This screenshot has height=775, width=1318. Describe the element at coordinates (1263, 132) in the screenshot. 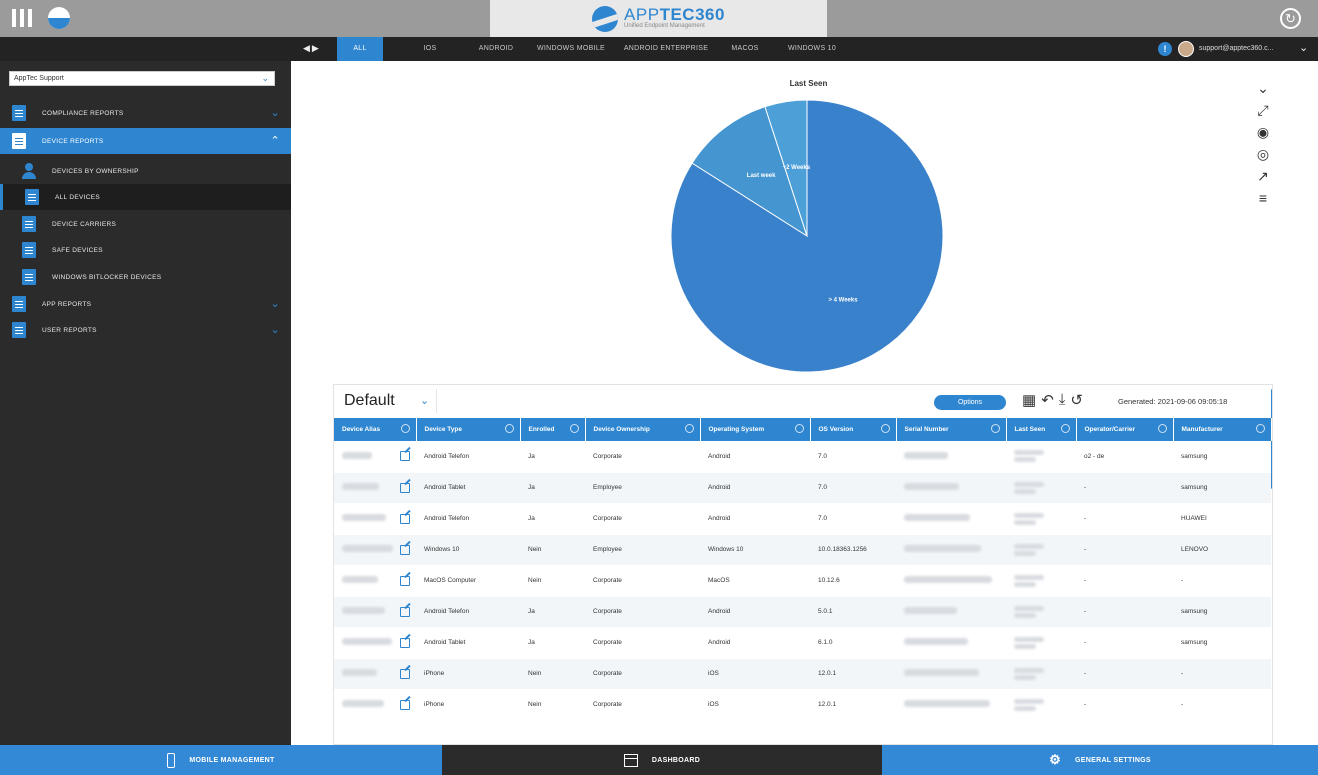

I see `pie-chart-icon: ◉` at that location.